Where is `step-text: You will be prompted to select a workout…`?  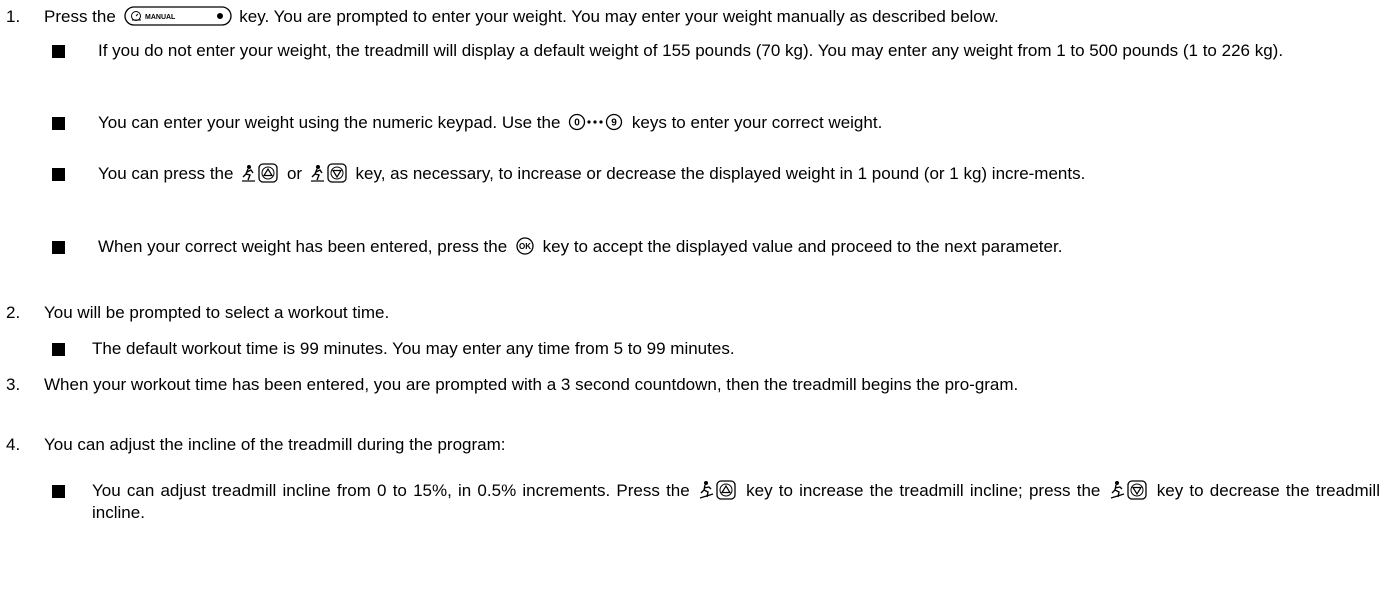
step-text: You will be prompted to select a workout… is located at coordinates (217, 312).